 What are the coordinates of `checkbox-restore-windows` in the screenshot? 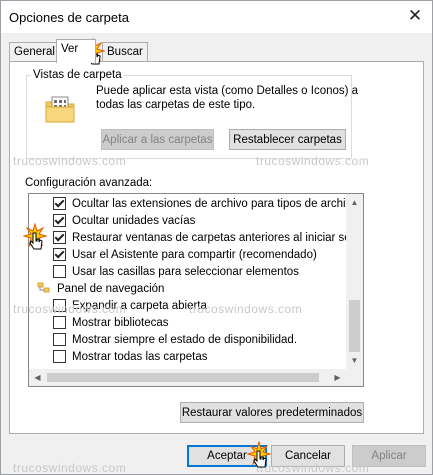 It's located at (59, 237).